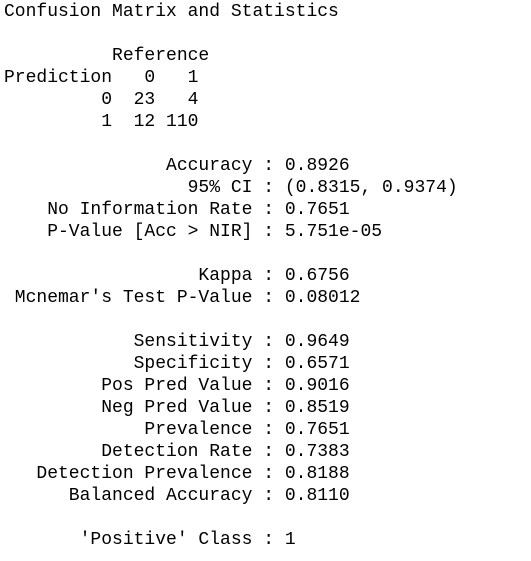  Describe the element at coordinates (177, 496) in the screenshot. I see `stat-balanced-accuracy: Balanced Accuracy : 0.8110` at that location.